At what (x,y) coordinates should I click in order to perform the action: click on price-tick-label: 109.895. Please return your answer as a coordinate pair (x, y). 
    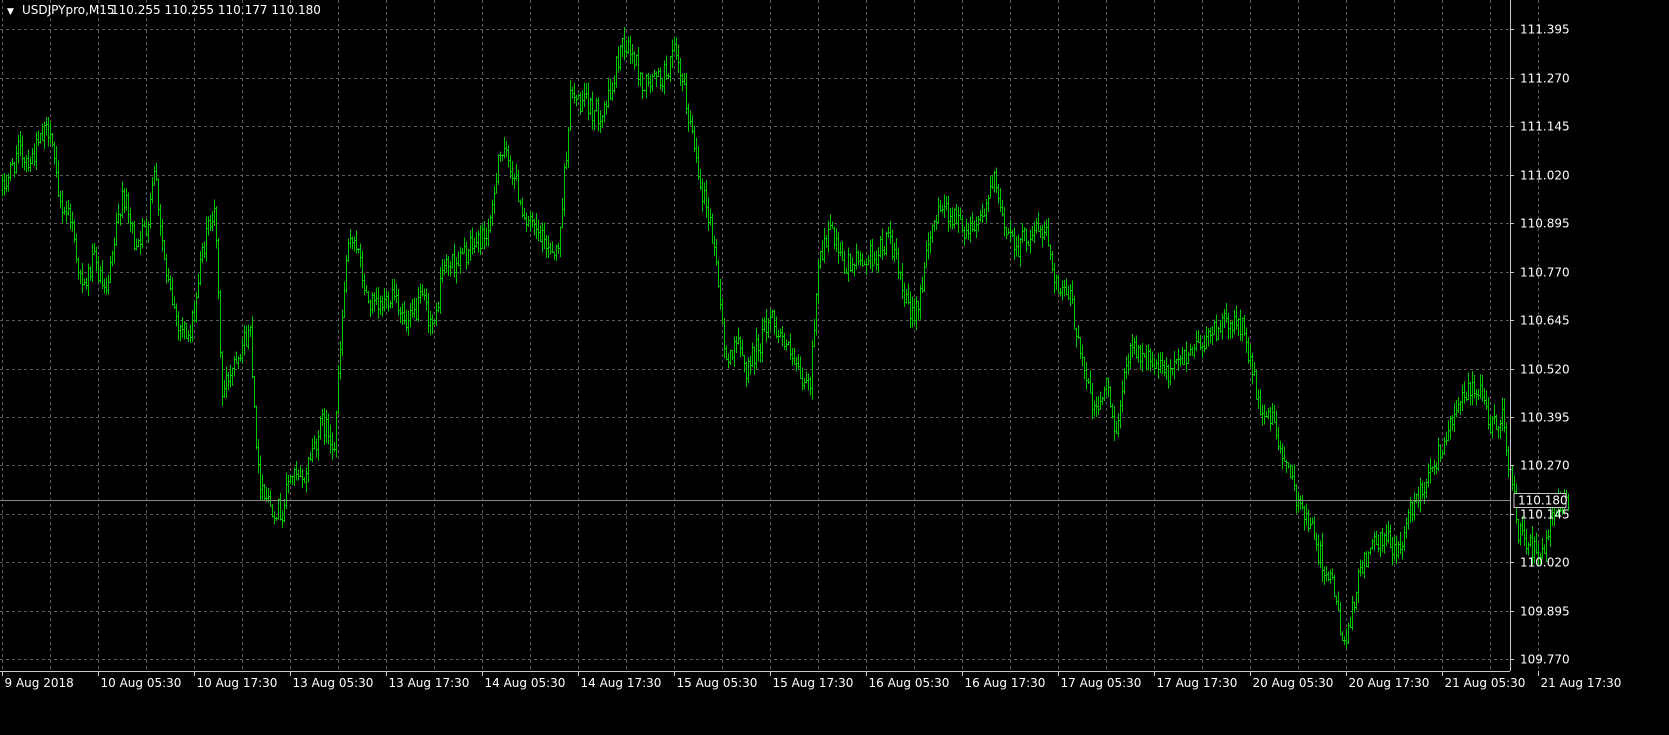
    Looking at the image, I should click on (1545, 612).